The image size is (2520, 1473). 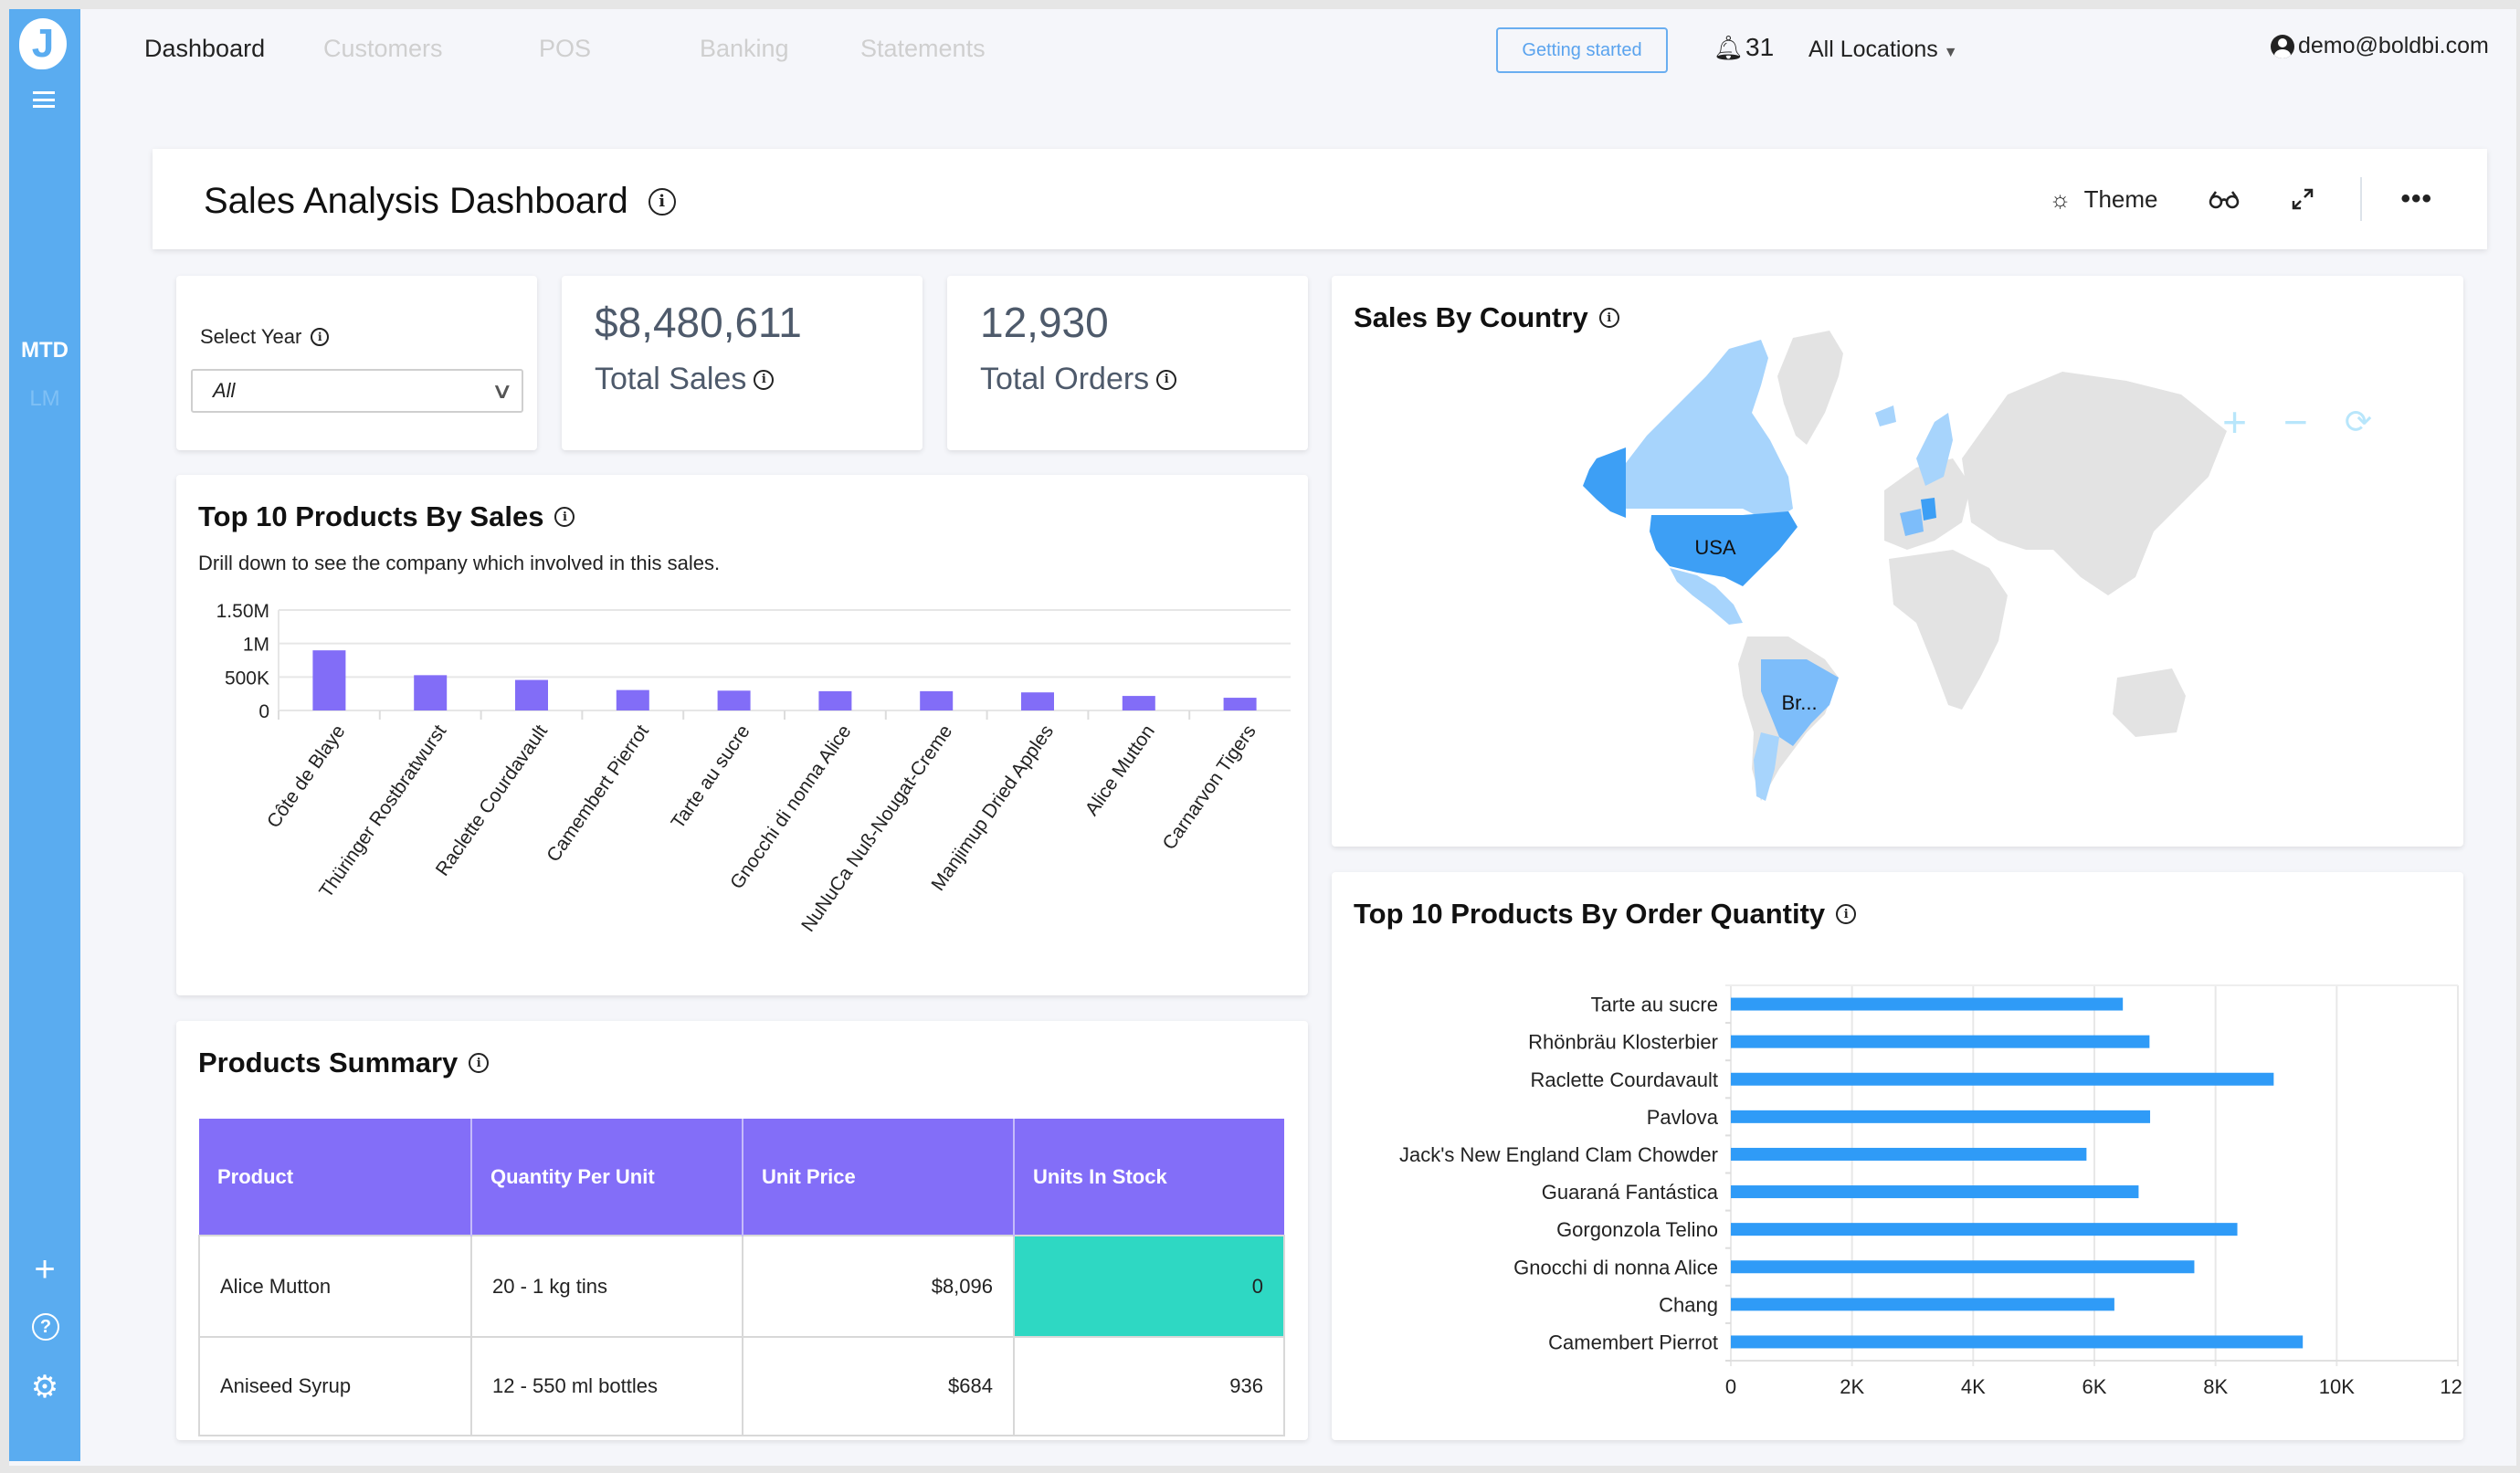 What do you see at coordinates (44, 399) in the screenshot?
I see `sidebar-item-lm: LM` at bounding box center [44, 399].